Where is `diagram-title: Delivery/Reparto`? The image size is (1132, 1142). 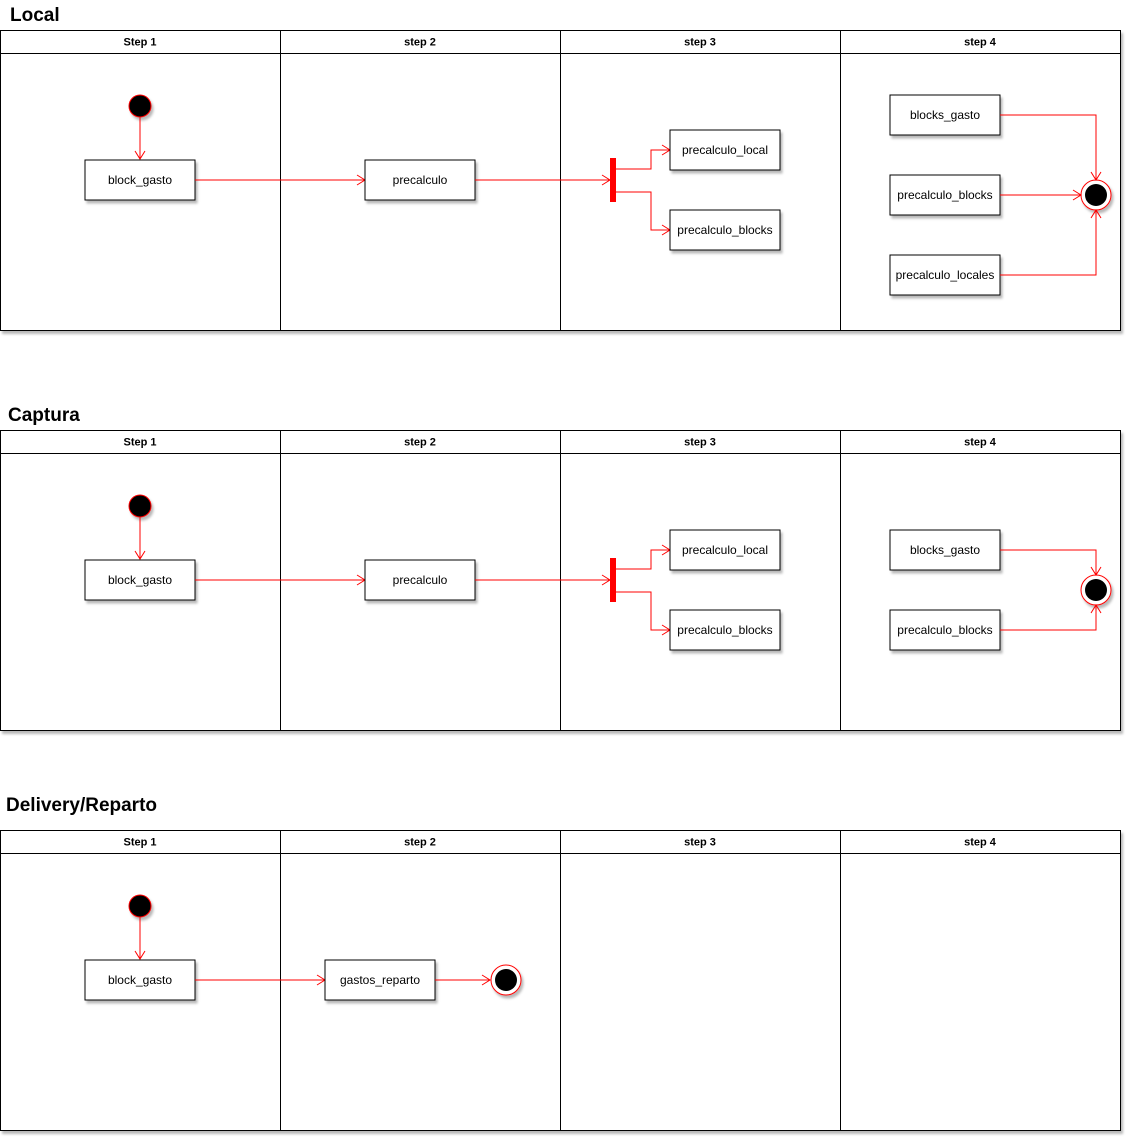 diagram-title: Delivery/Reparto is located at coordinates (81, 805).